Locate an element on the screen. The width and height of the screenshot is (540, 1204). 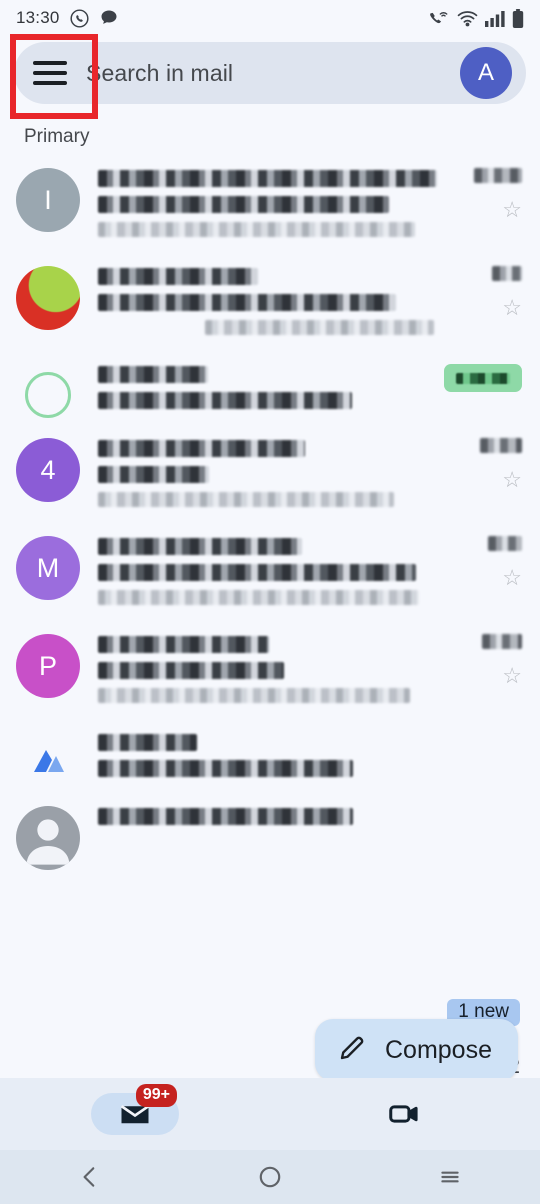
avatar: A is located at coordinates (486, 73).